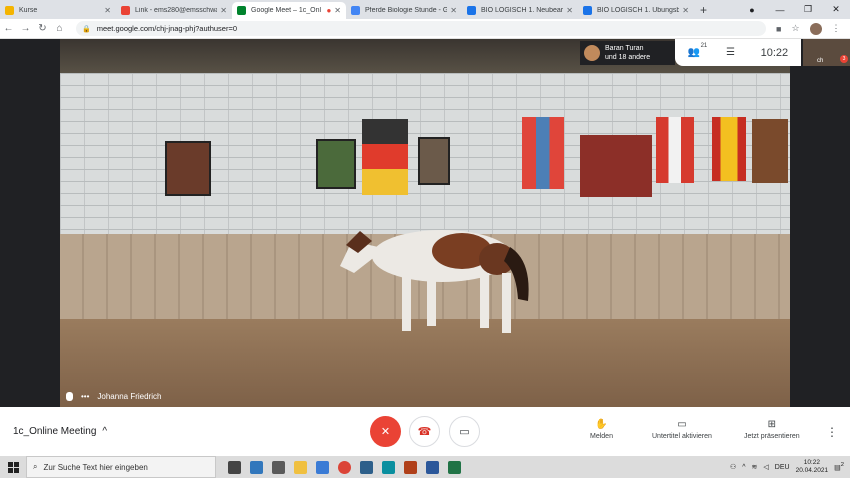  Describe the element at coordinates (812, 470) in the screenshot. I see `clock-date: 20.04.2021` at that location.